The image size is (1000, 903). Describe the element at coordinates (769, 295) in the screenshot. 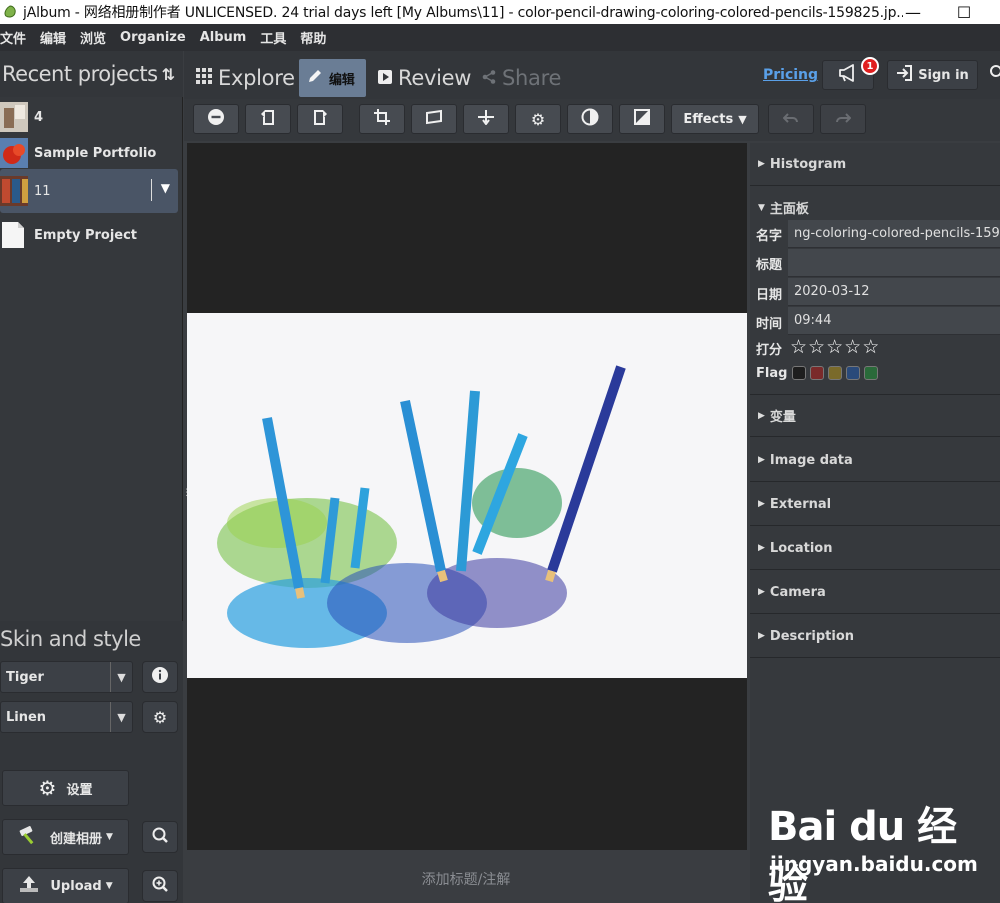

I see `date-label: 日期` at that location.